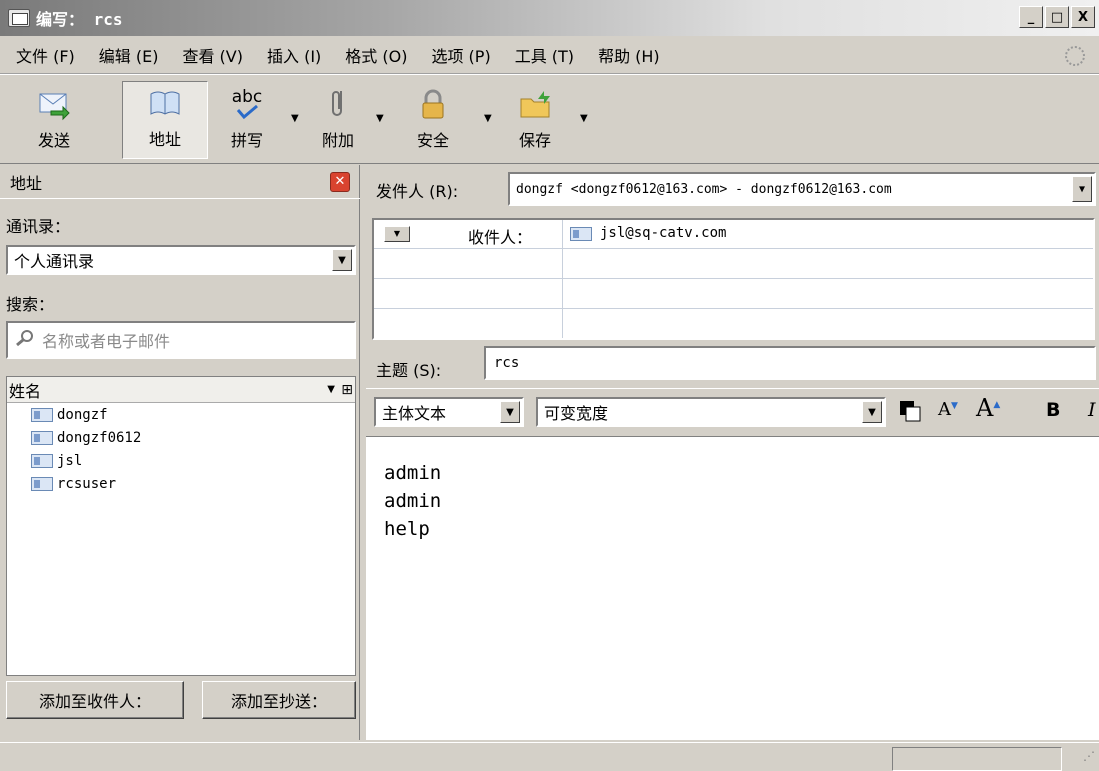  What do you see at coordinates (294, 55) in the screenshot?
I see `menu-insert: 插入 (I)` at bounding box center [294, 55].